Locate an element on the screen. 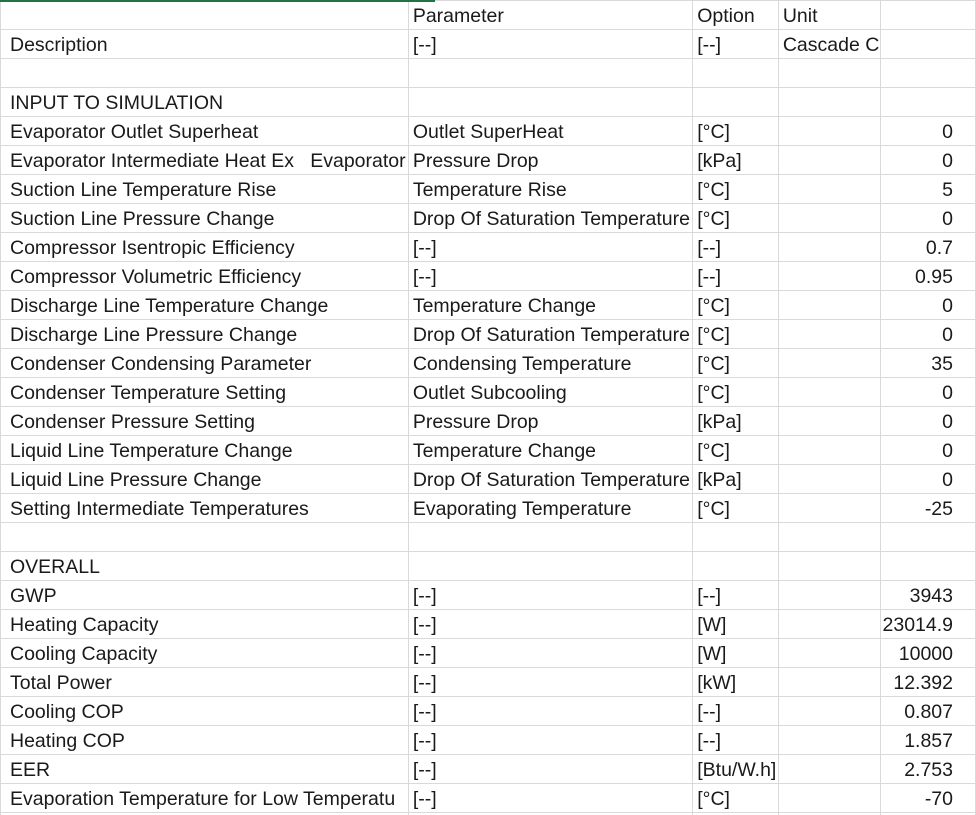  row-value: 0.7 is located at coordinates (927, 247).